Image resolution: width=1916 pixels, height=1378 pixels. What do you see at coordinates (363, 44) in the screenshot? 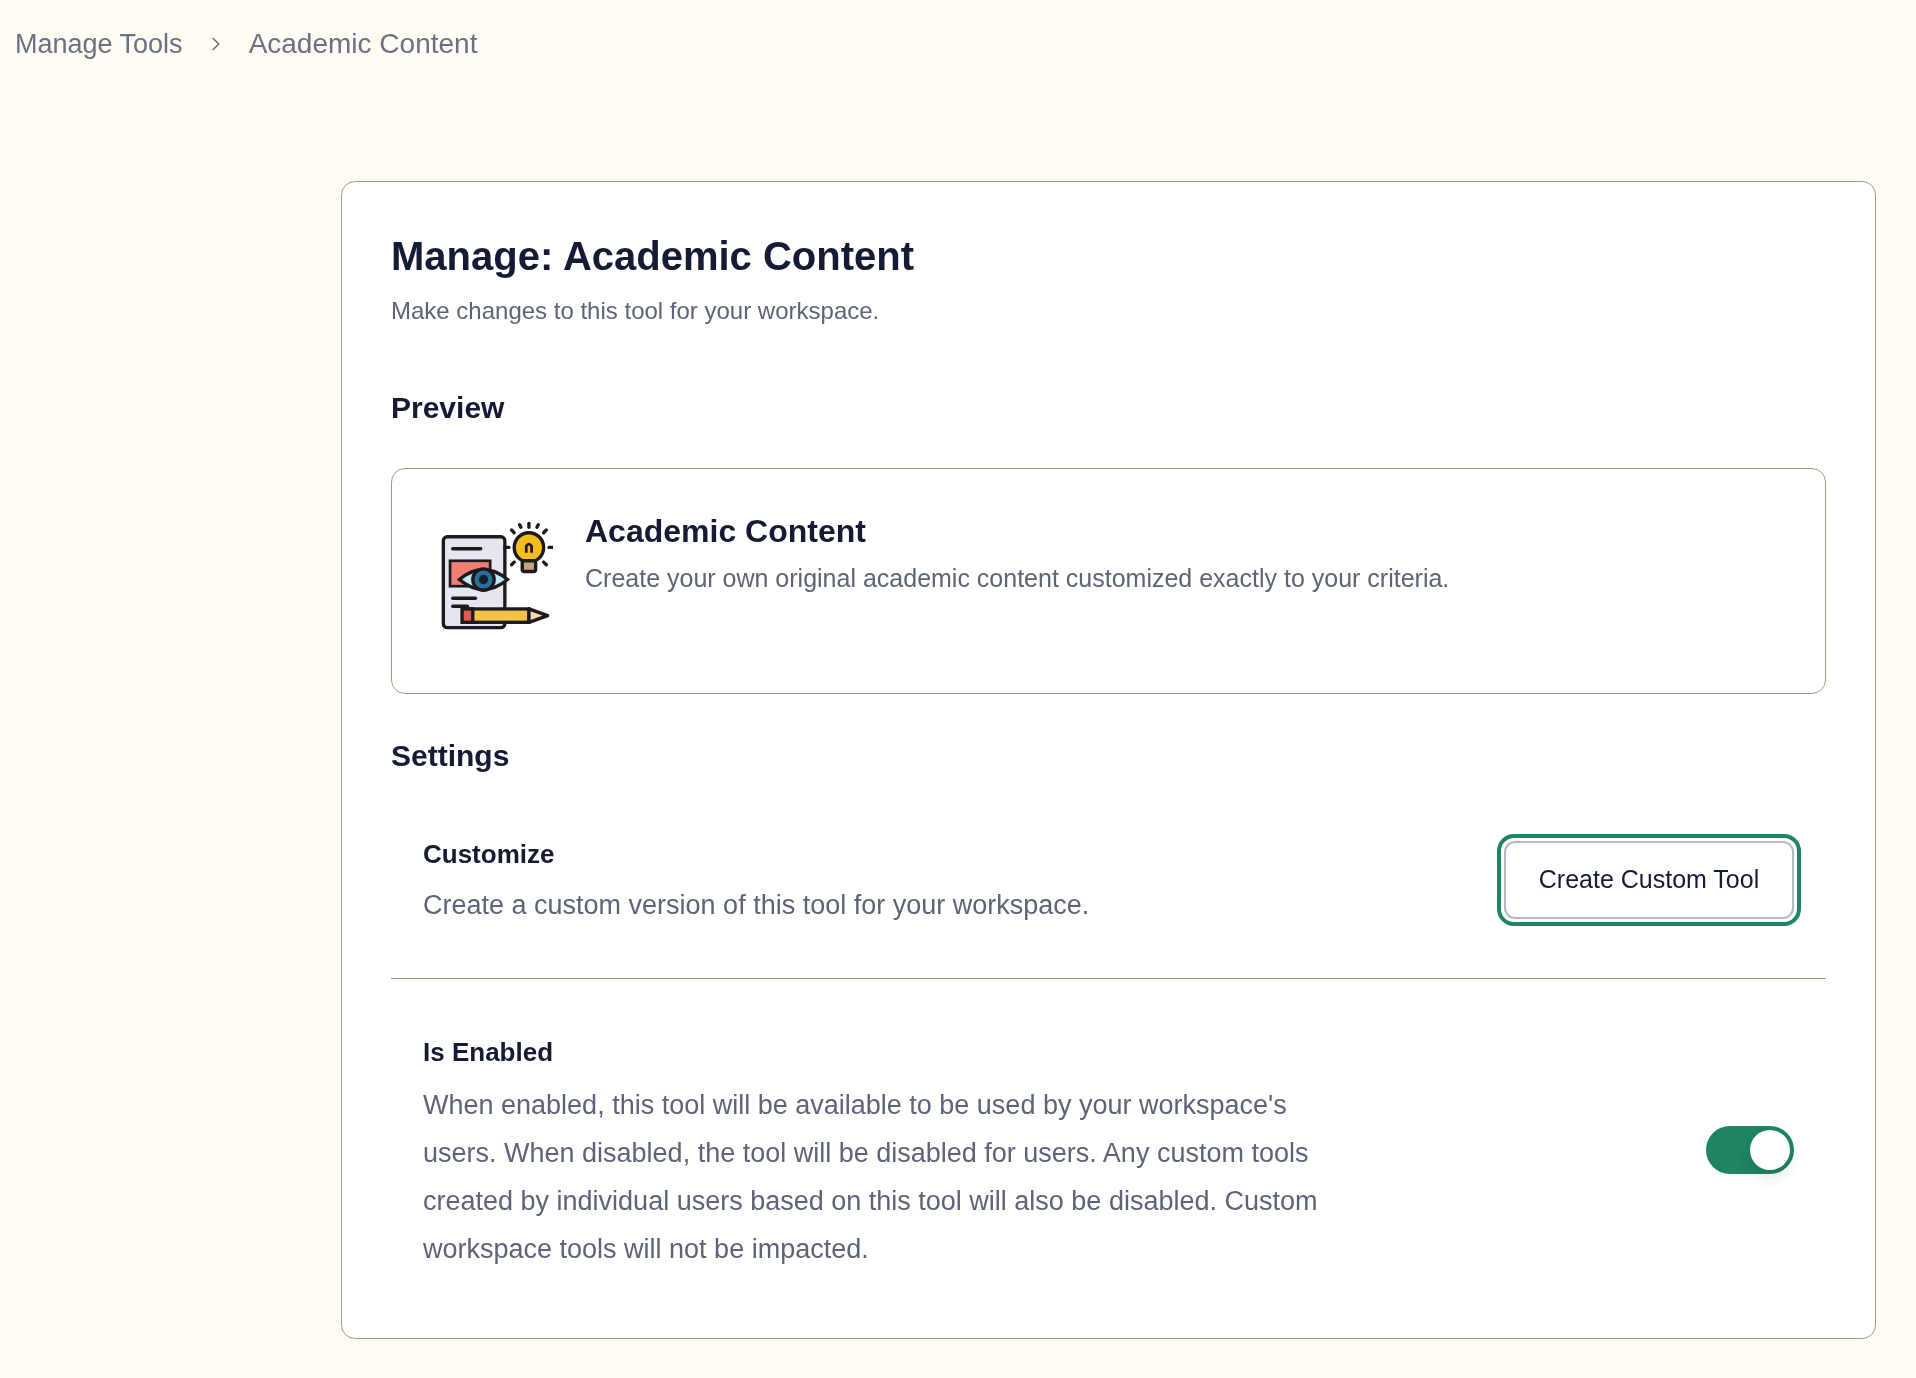
I see `breadcrumb-current: Academic Content` at bounding box center [363, 44].